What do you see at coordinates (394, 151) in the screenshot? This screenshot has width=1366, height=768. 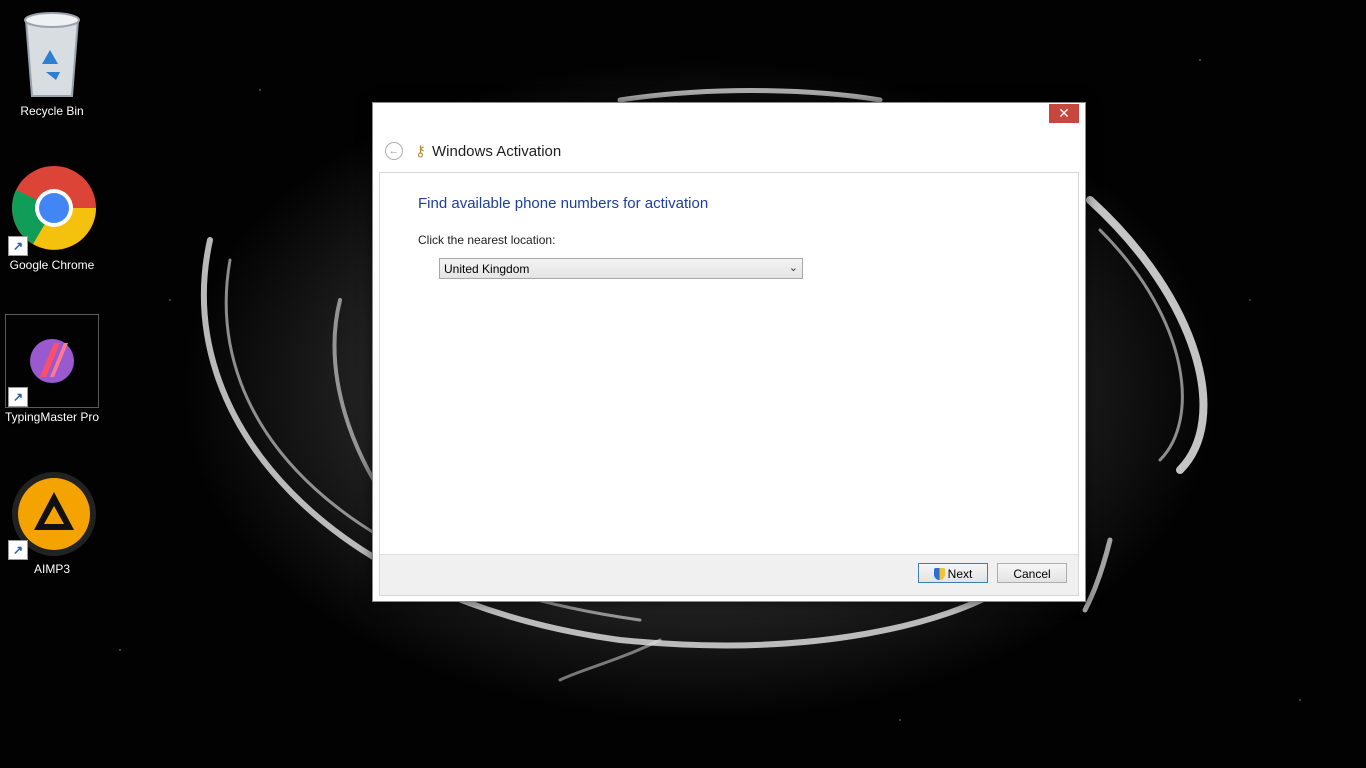 I see `back-arrow-icon: ←` at bounding box center [394, 151].